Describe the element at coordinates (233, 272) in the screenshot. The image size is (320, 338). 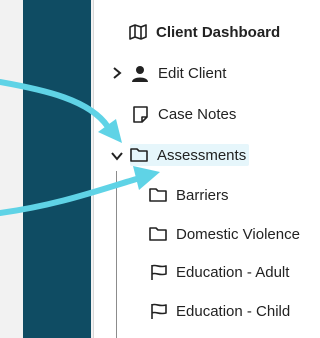
I see `nav-label: Education - Adult` at that location.